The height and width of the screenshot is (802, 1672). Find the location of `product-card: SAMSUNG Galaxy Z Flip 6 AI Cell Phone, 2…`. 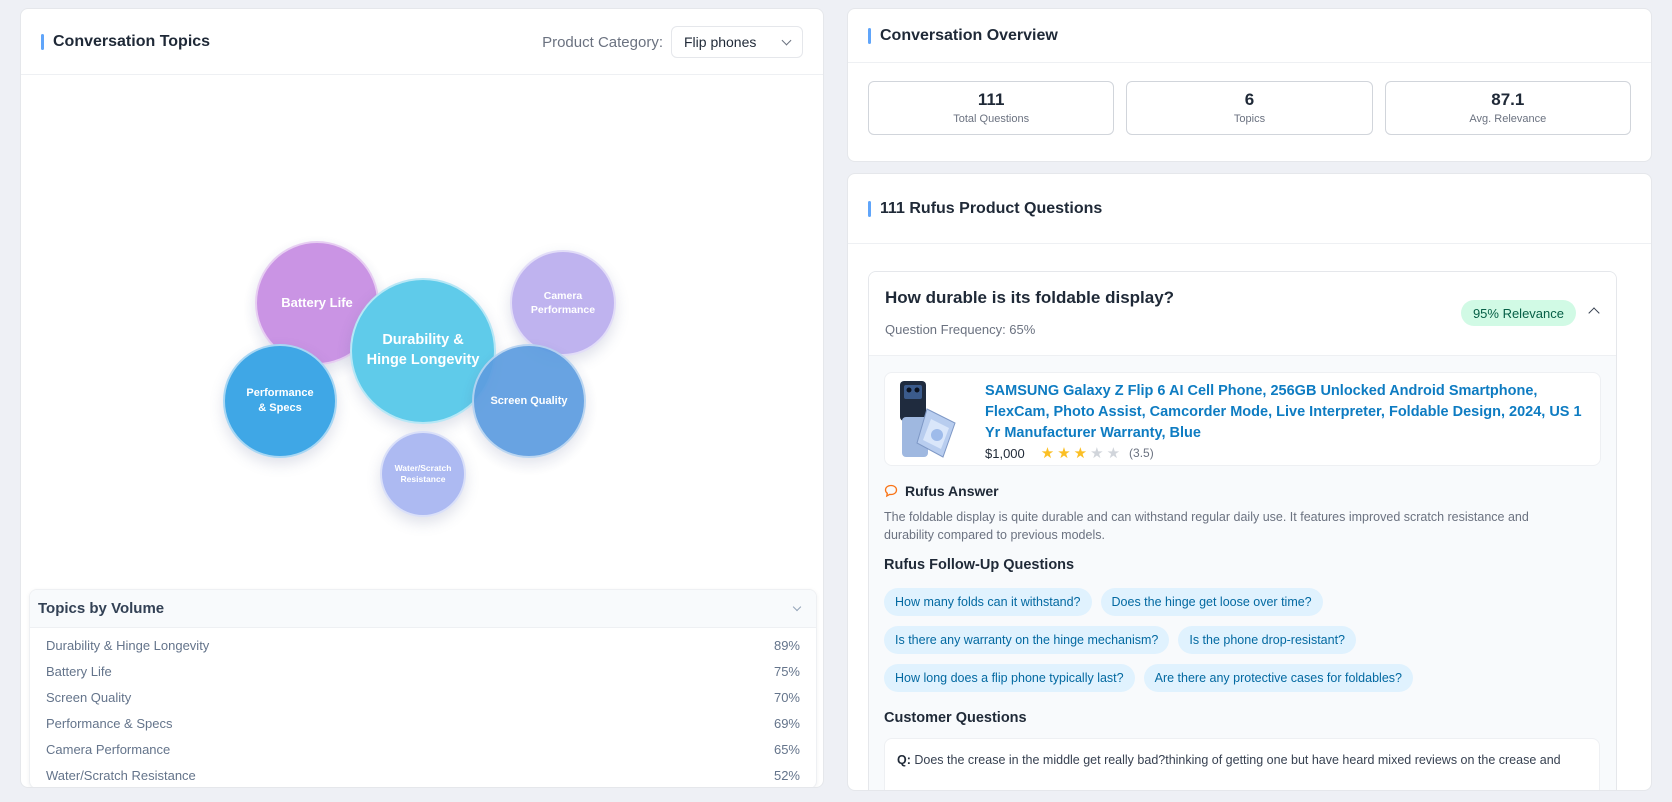

product-card: SAMSUNG Galaxy Z Flip 6 AI Cell Phone, 2… is located at coordinates (1242, 419).